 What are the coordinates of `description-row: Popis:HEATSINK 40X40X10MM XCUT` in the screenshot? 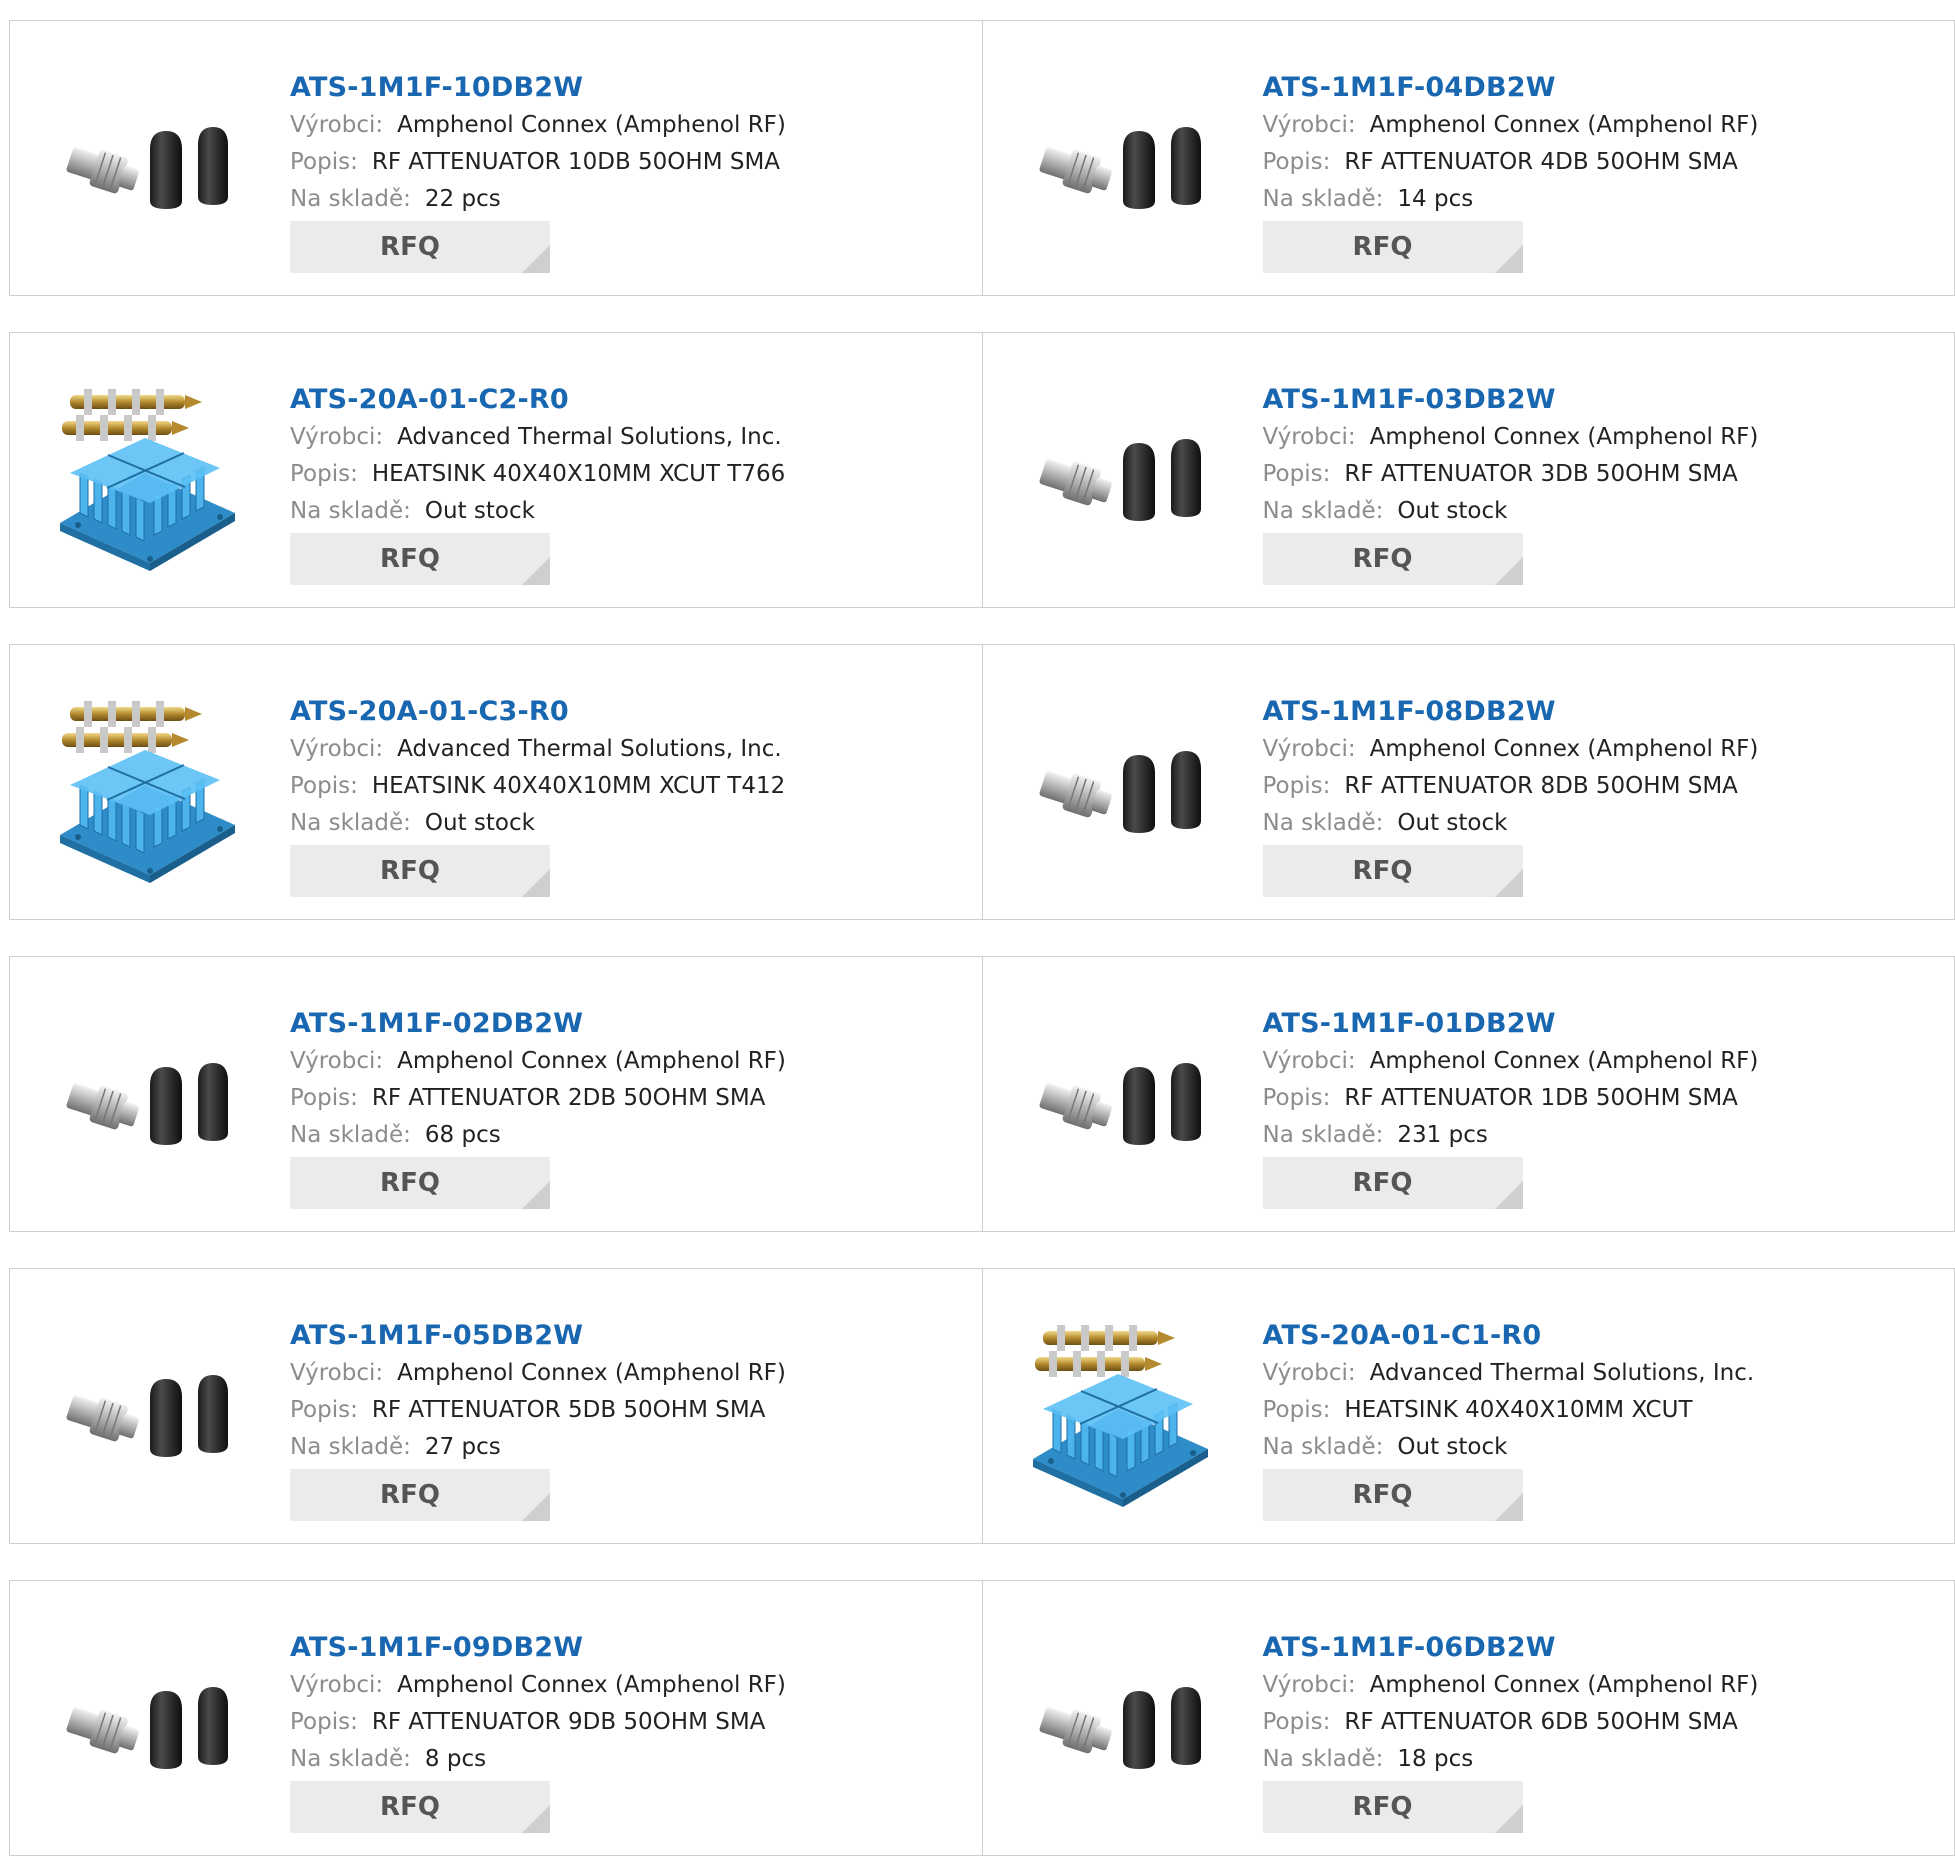 It's located at (1509, 1410).